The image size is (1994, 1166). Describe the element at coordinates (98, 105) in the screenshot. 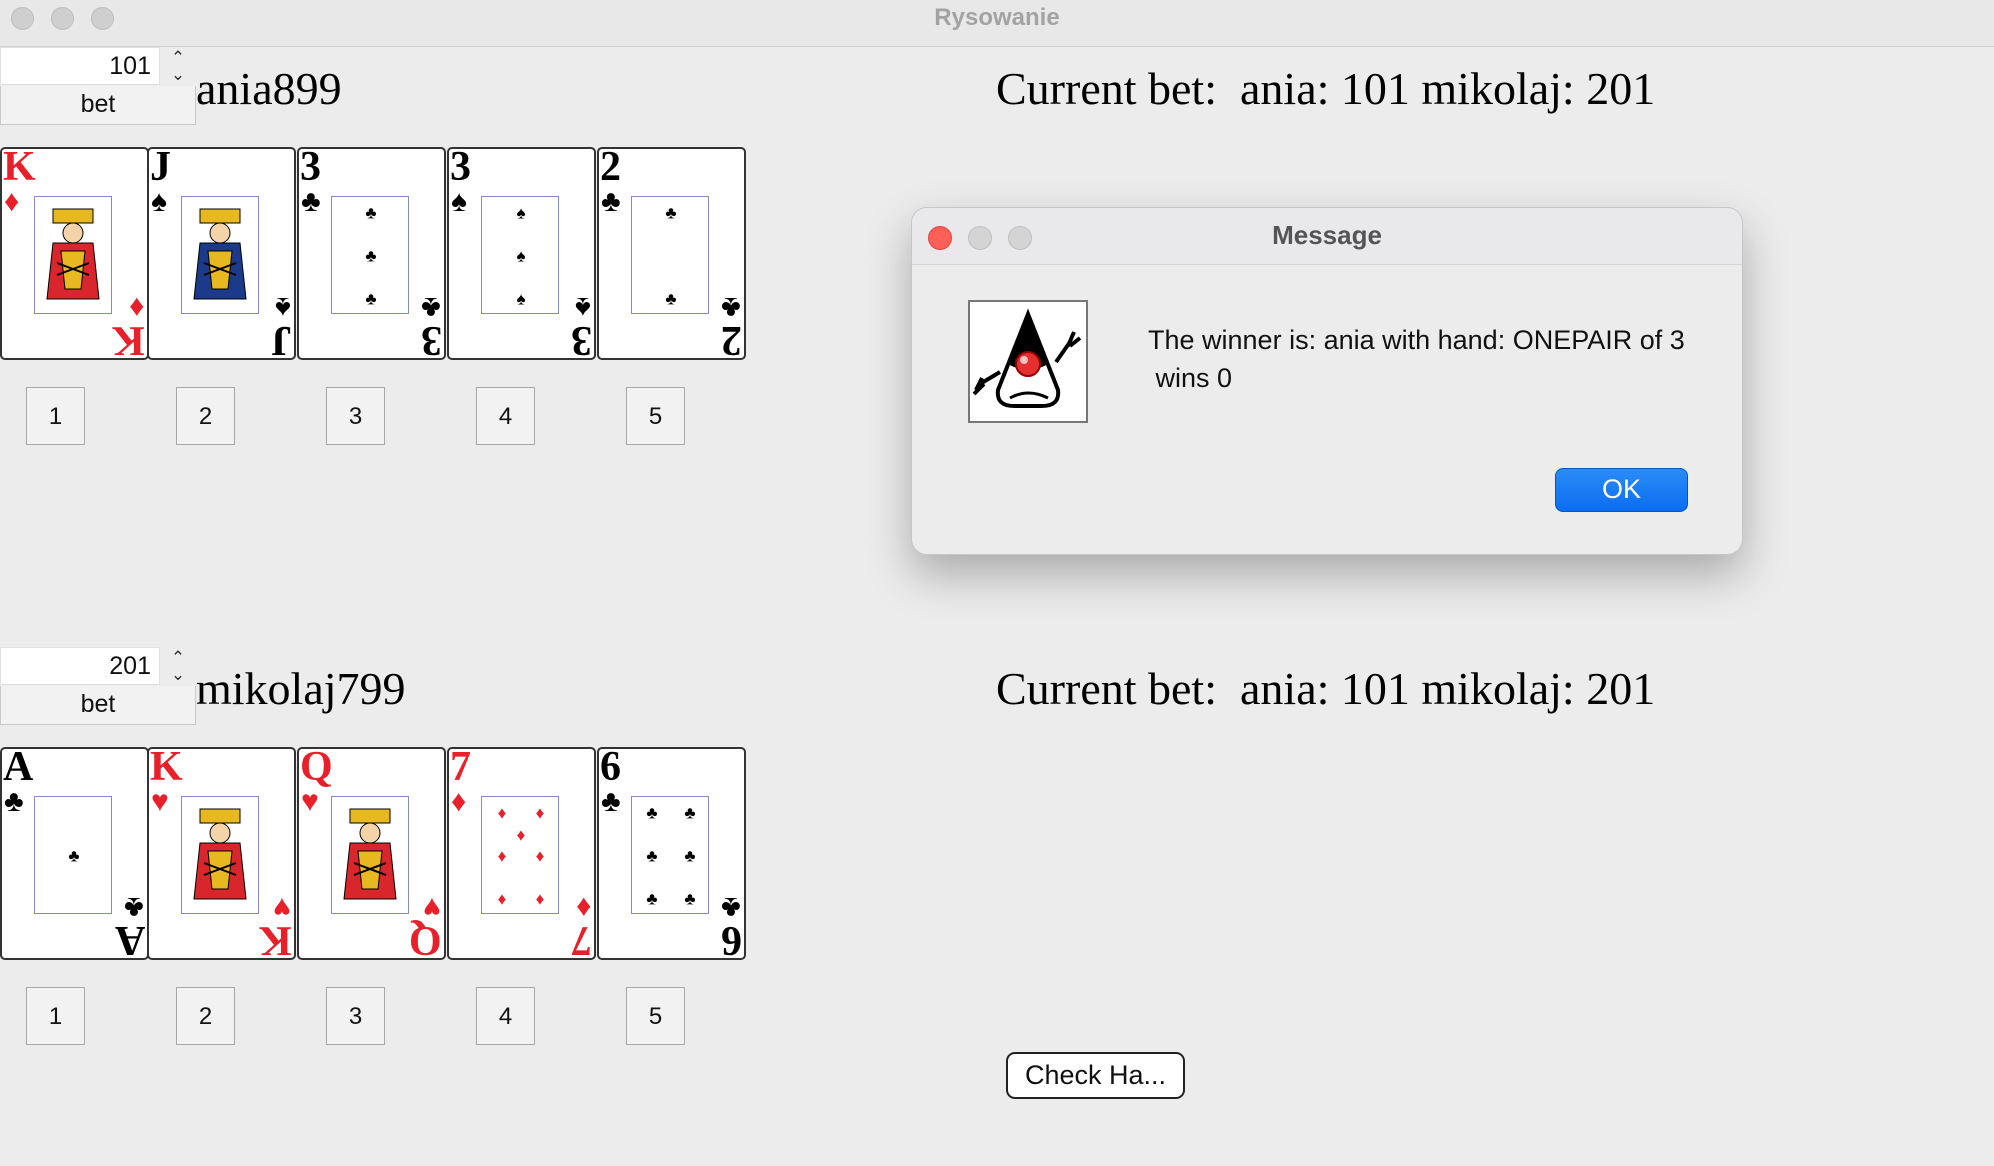

I see `bet-button-player1: bet` at that location.